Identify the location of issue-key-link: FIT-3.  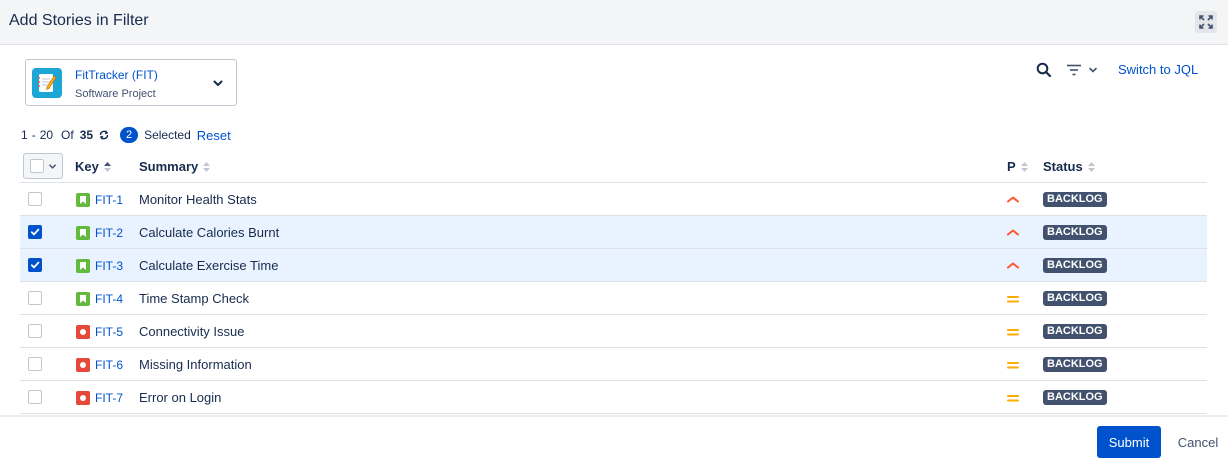
(109, 266).